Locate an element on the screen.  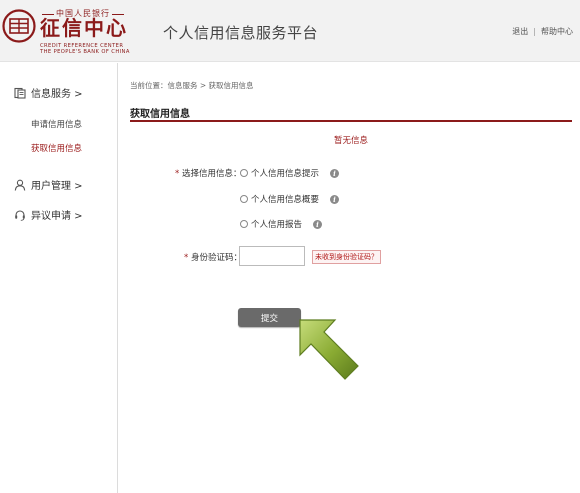
document-icon is located at coordinates (20, 93).